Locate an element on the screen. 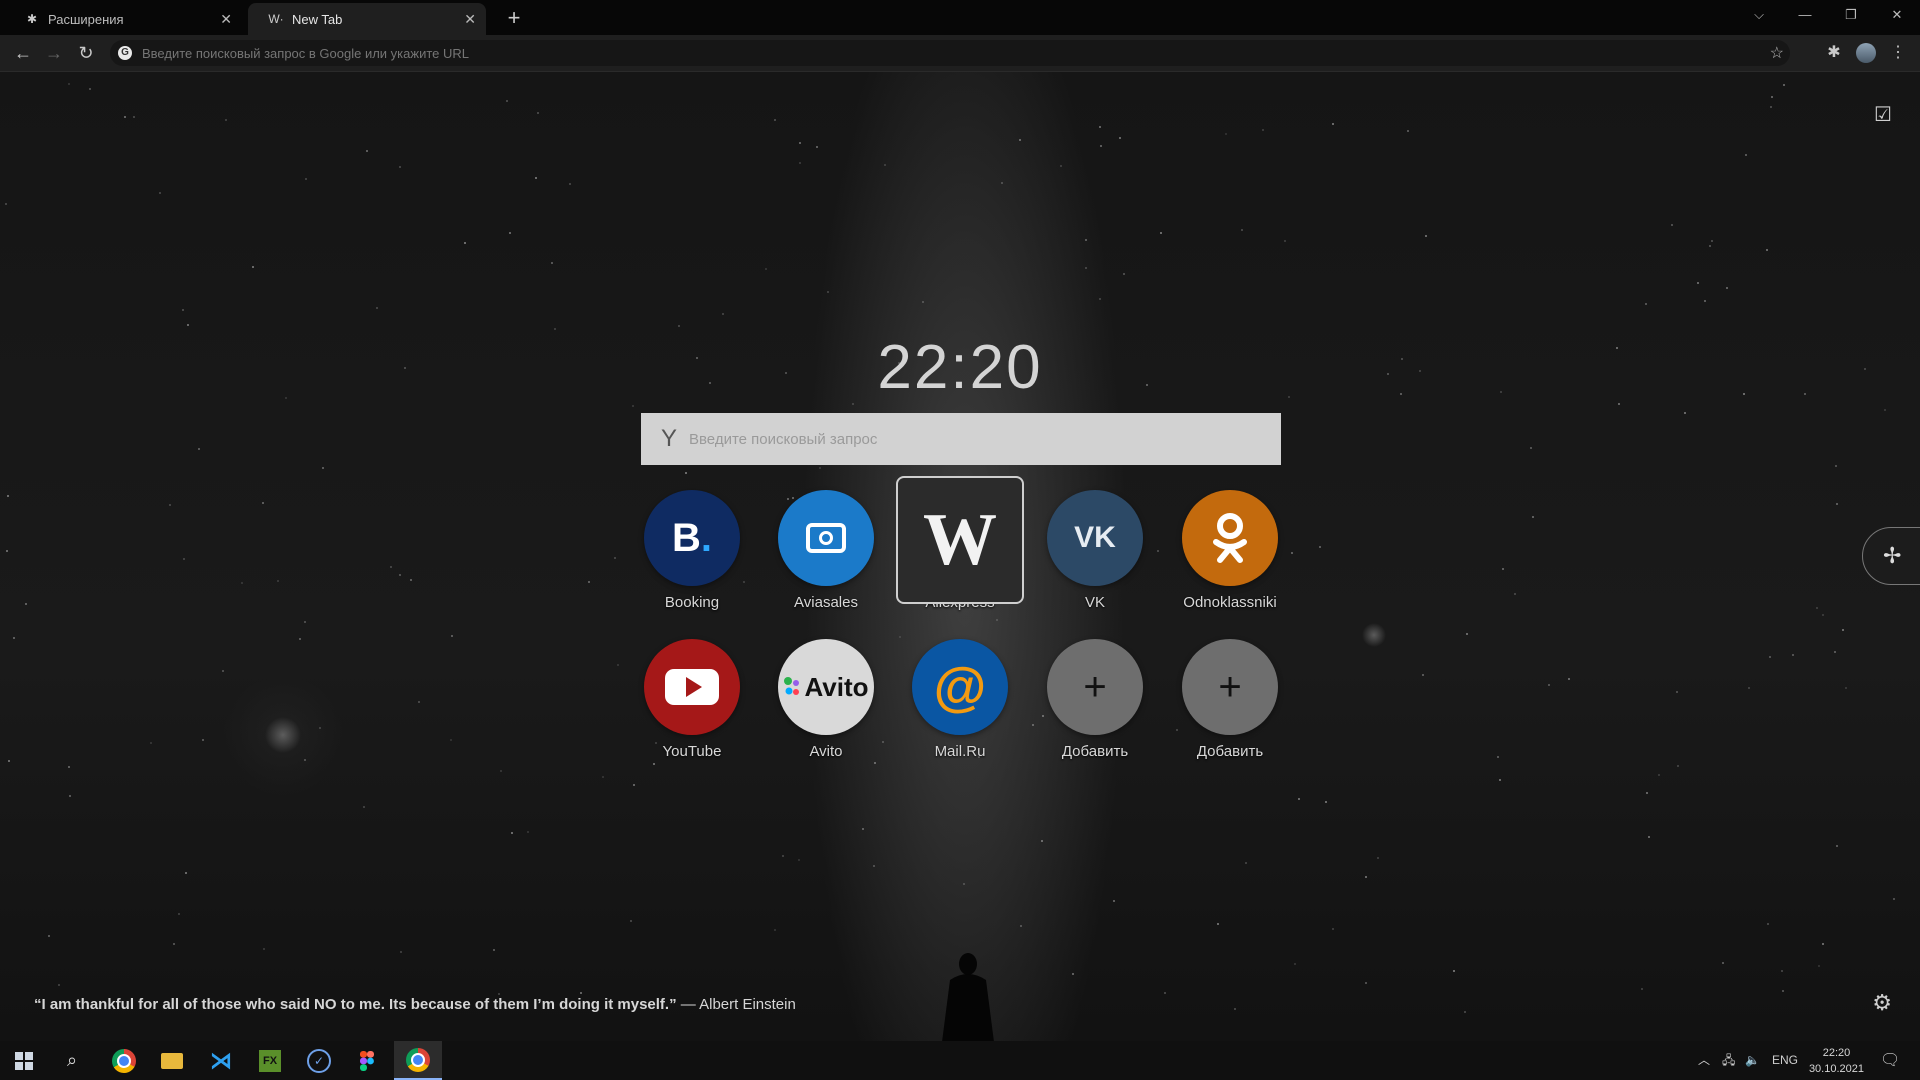 This screenshot has width=1920, height=1080. todo-icon: ✓ is located at coordinates (319, 1060).